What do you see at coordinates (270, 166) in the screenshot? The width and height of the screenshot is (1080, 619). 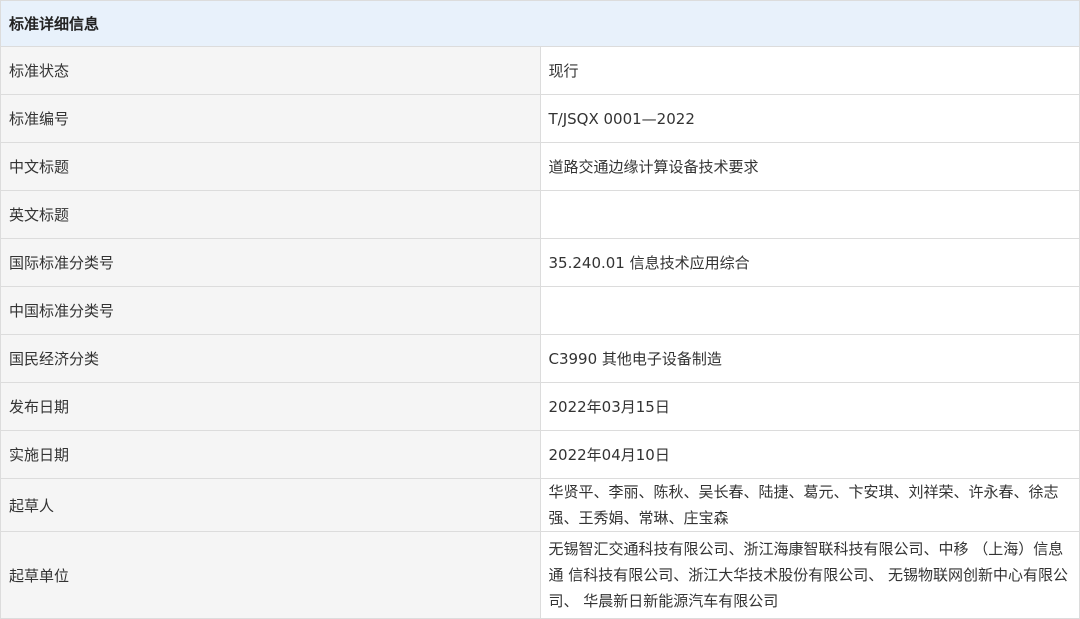 I see `row-label: 中文标题` at bounding box center [270, 166].